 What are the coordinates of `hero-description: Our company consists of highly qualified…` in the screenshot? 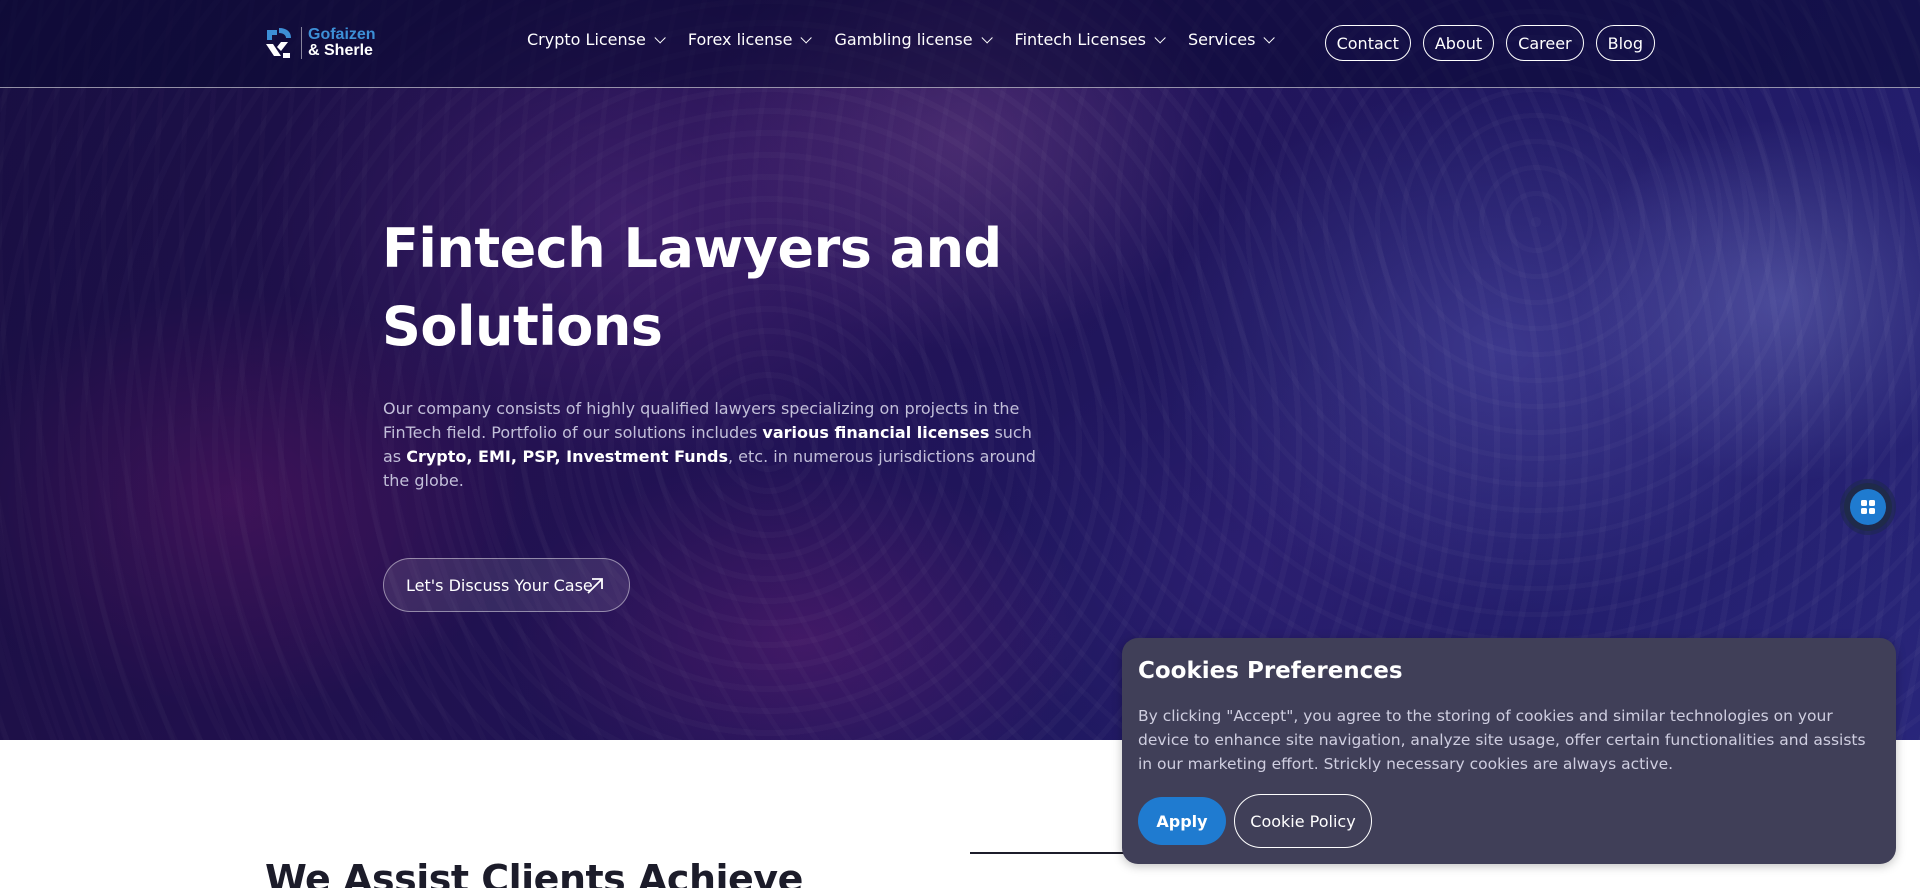 It's located at (713, 445).